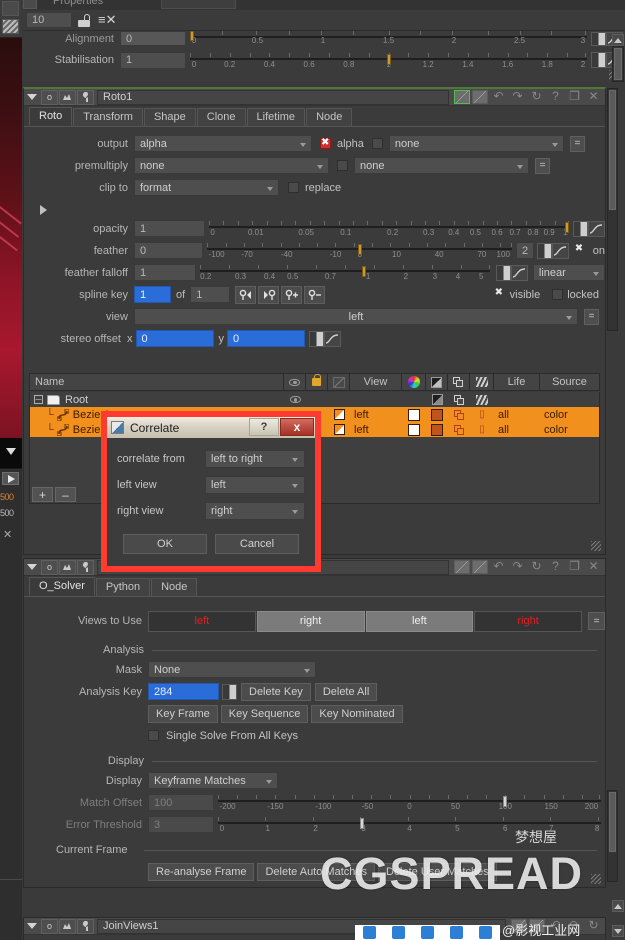 The width and height of the screenshot is (625, 940). What do you see at coordinates (123, 587) in the screenshot?
I see `tab-python: Python` at bounding box center [123, 587].